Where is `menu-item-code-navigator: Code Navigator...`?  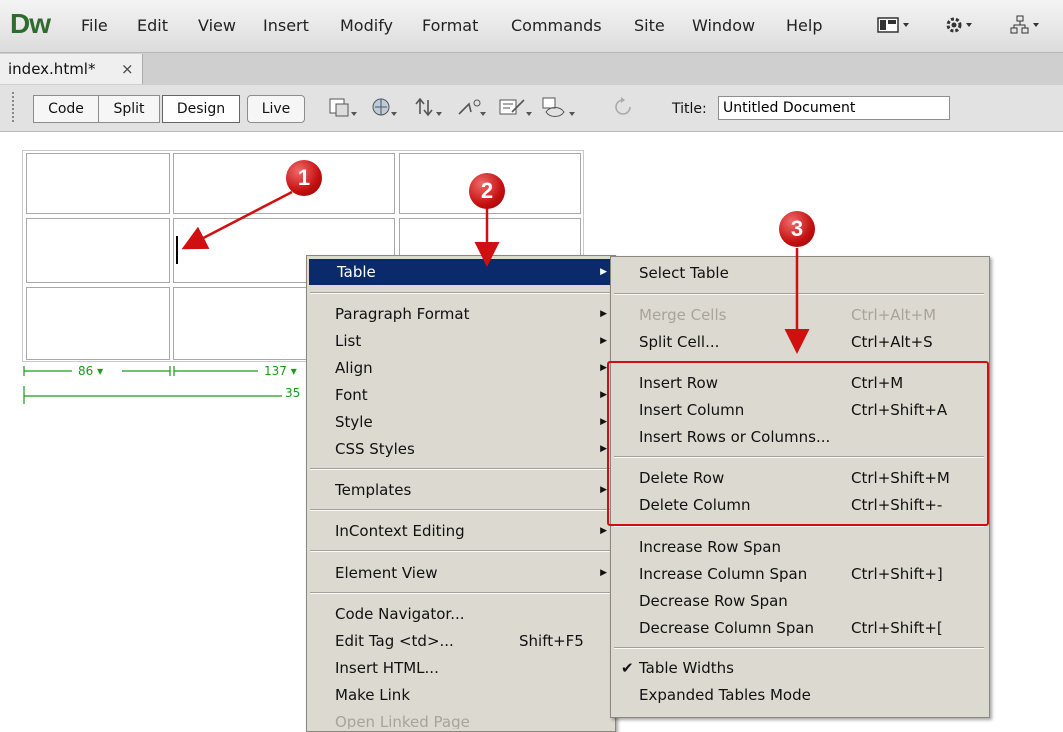
menu-item-code-navigator: Code Navigator... is located at coordinates (460, 614).